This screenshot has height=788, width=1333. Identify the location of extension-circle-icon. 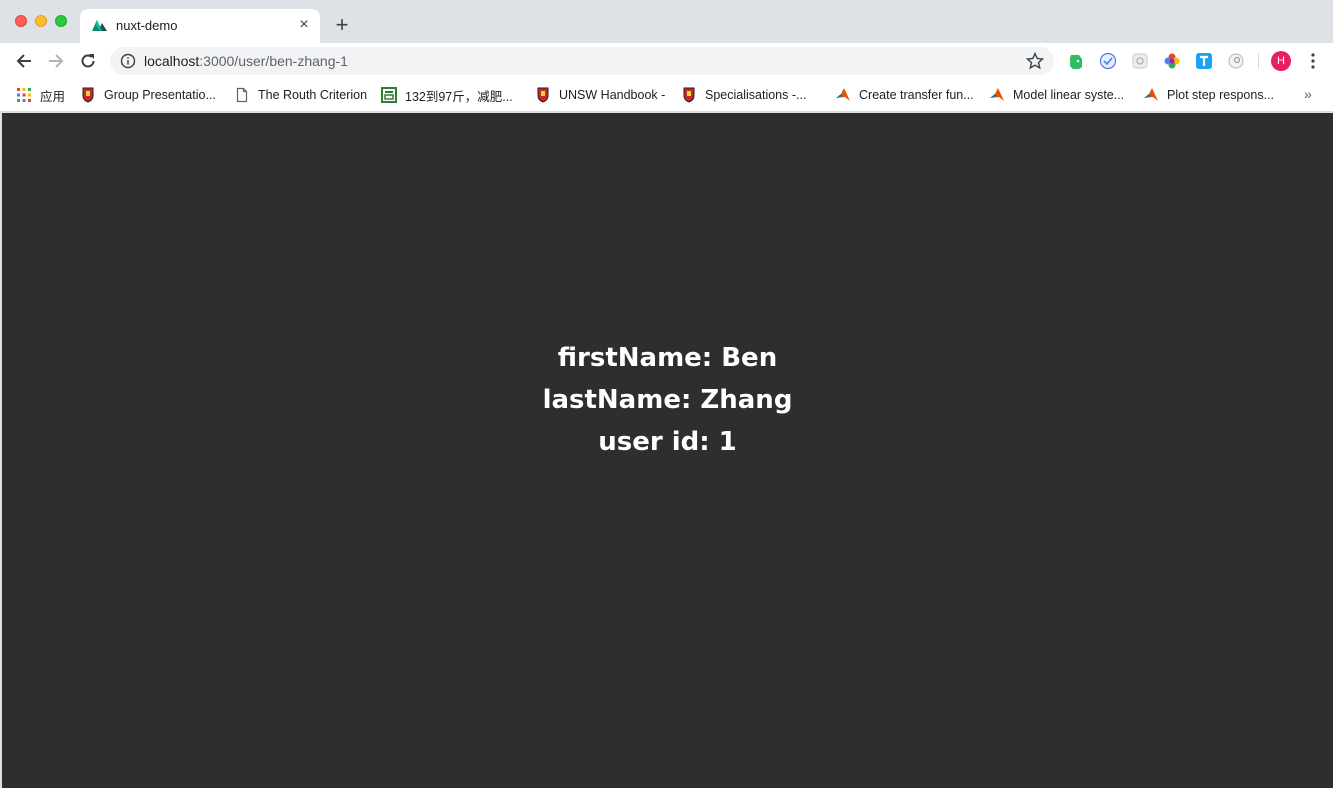
(1108, 61).